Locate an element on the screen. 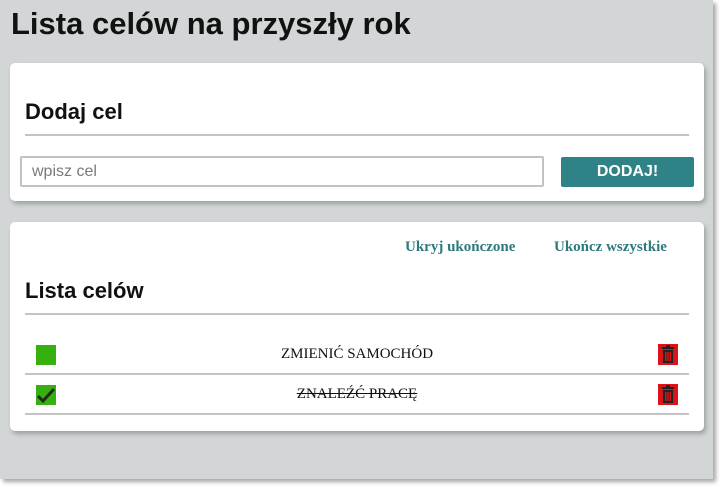  goal-text: ZMIENIĆ SAMOCHÓD is located at coordinates (357, 354).